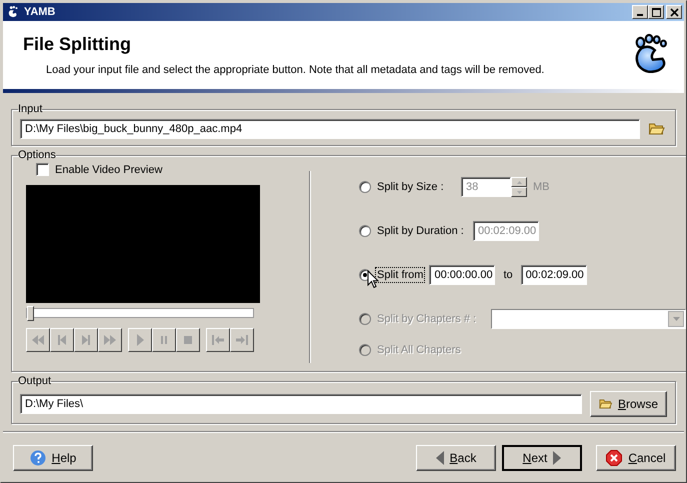 The height and width of the screenshot is (483, 687). Describe the element at coordinates (676, 319) in the screenshot. I see `dropdown-arrow-icon` at that location.